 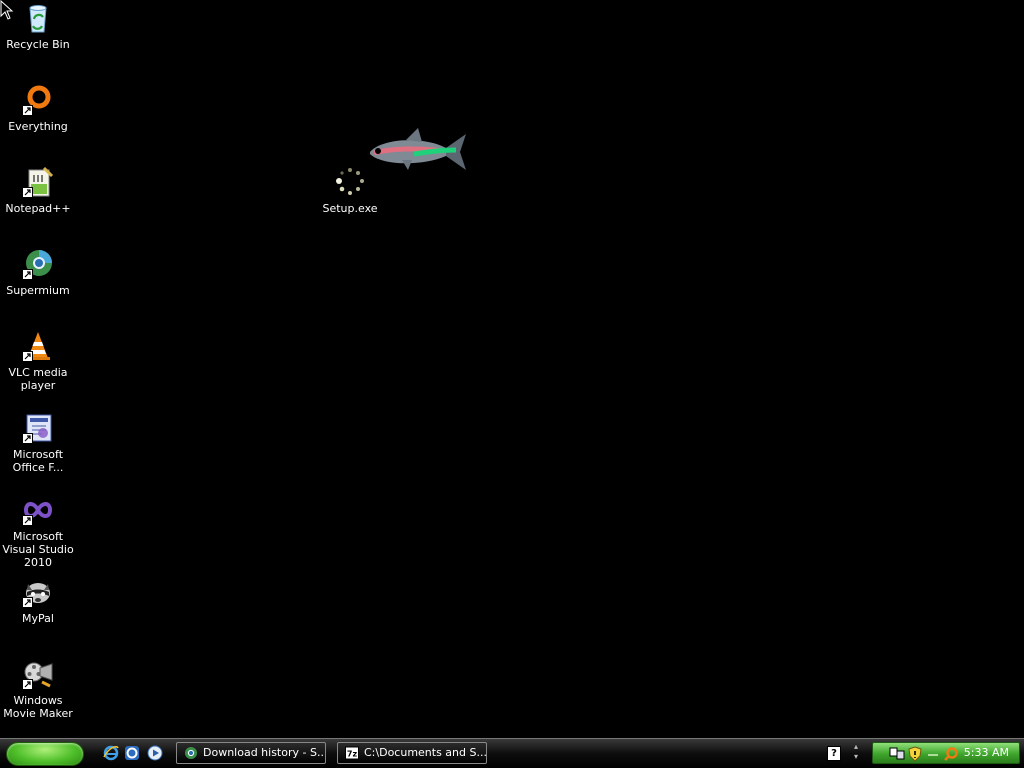 I want to click on visual-studio-icon, so click(x=38, y=510).